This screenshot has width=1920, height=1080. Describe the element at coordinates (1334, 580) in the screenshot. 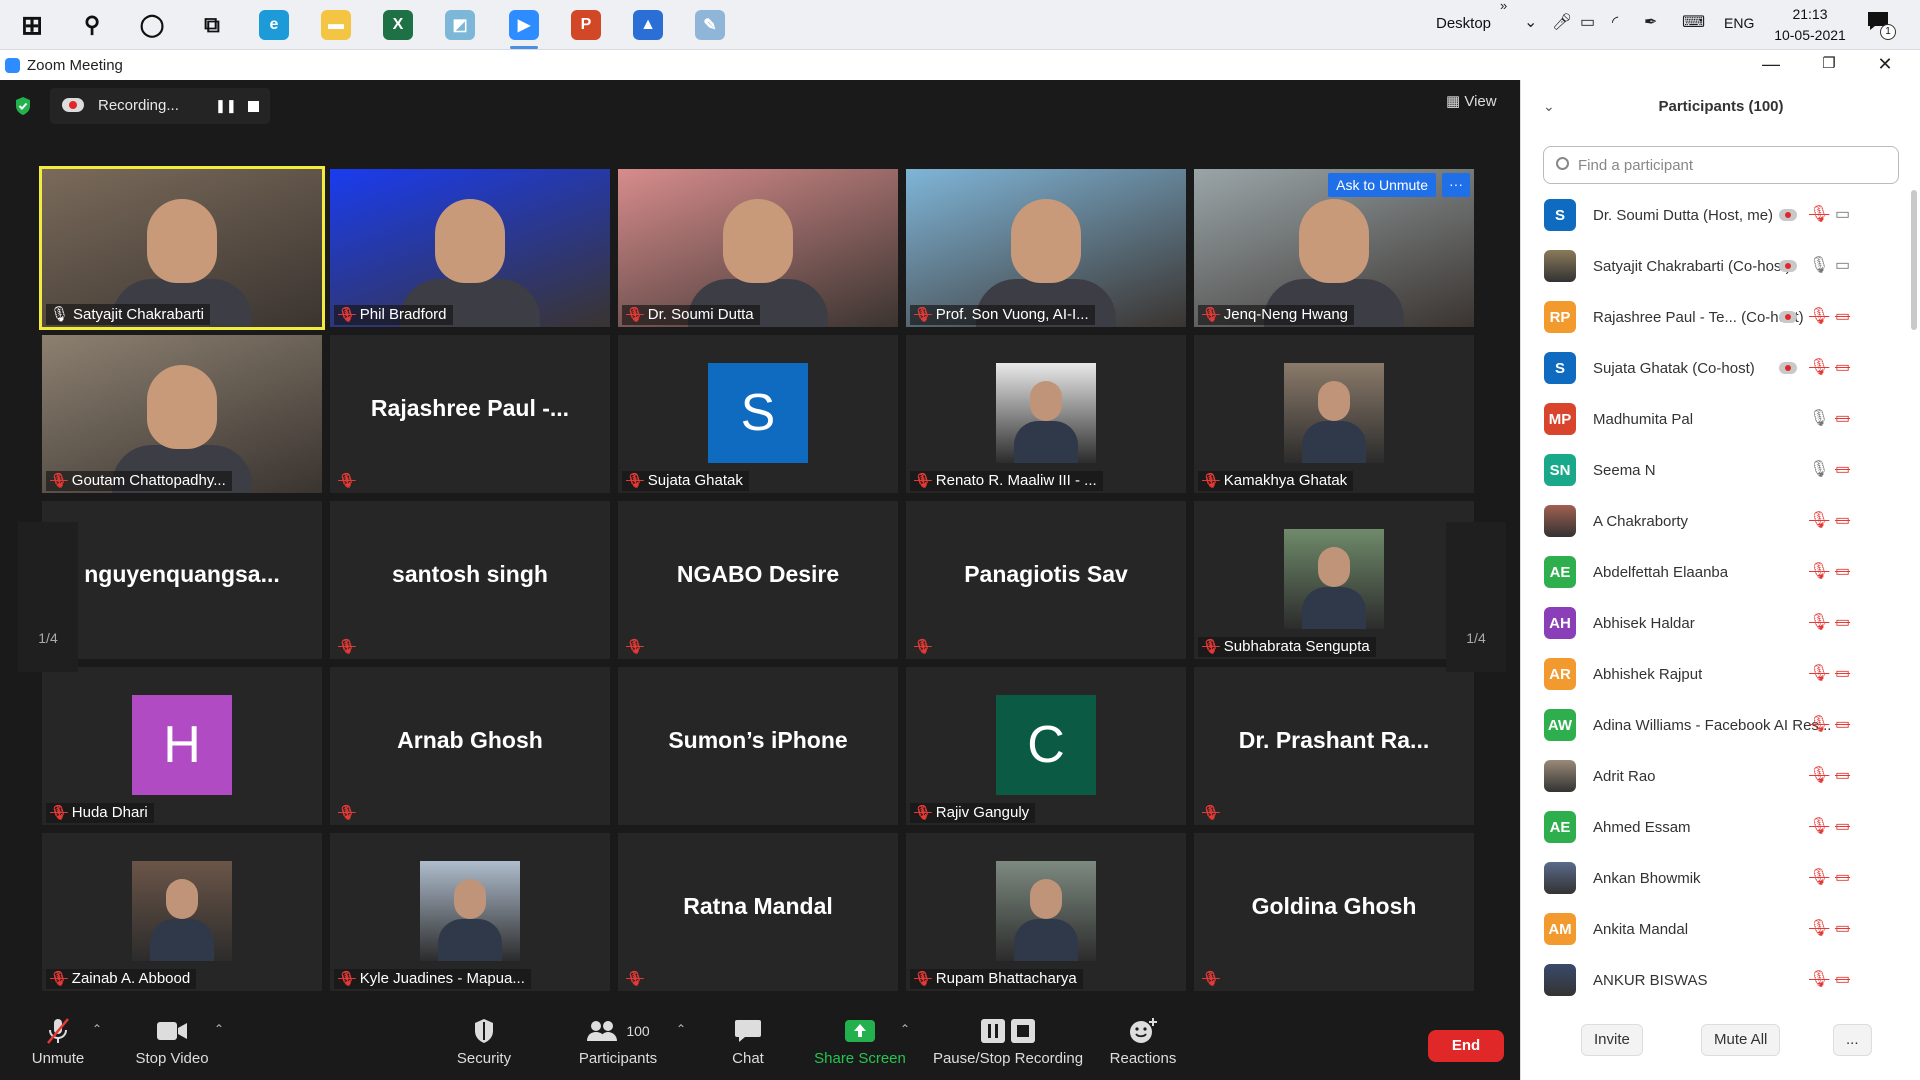

I see `video-tile: 🎙︎ Subhabrata Sengupta` at that location.